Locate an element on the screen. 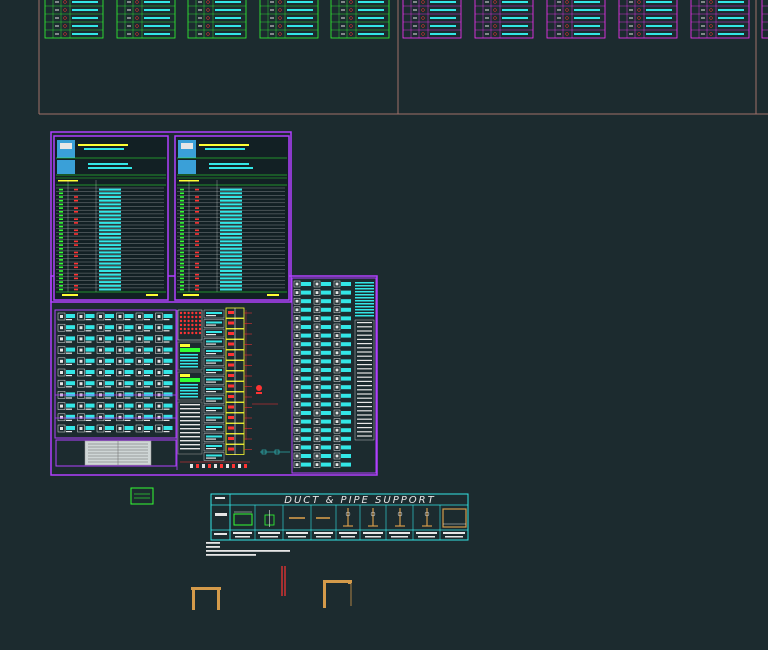  support-frame-left is located at coordinates (206, 598).